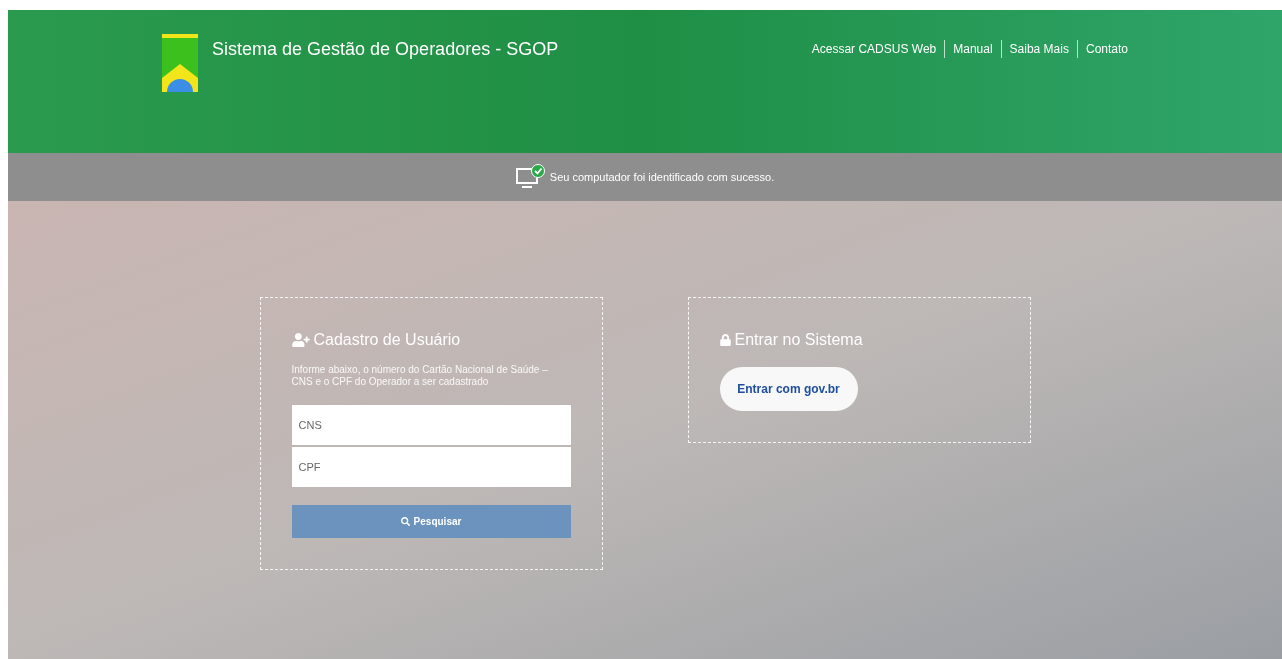 The image size is (1282, 659). Describe the element at coordinates (530, 177) in the screenshot. I see `computer-check-icon` at that location.